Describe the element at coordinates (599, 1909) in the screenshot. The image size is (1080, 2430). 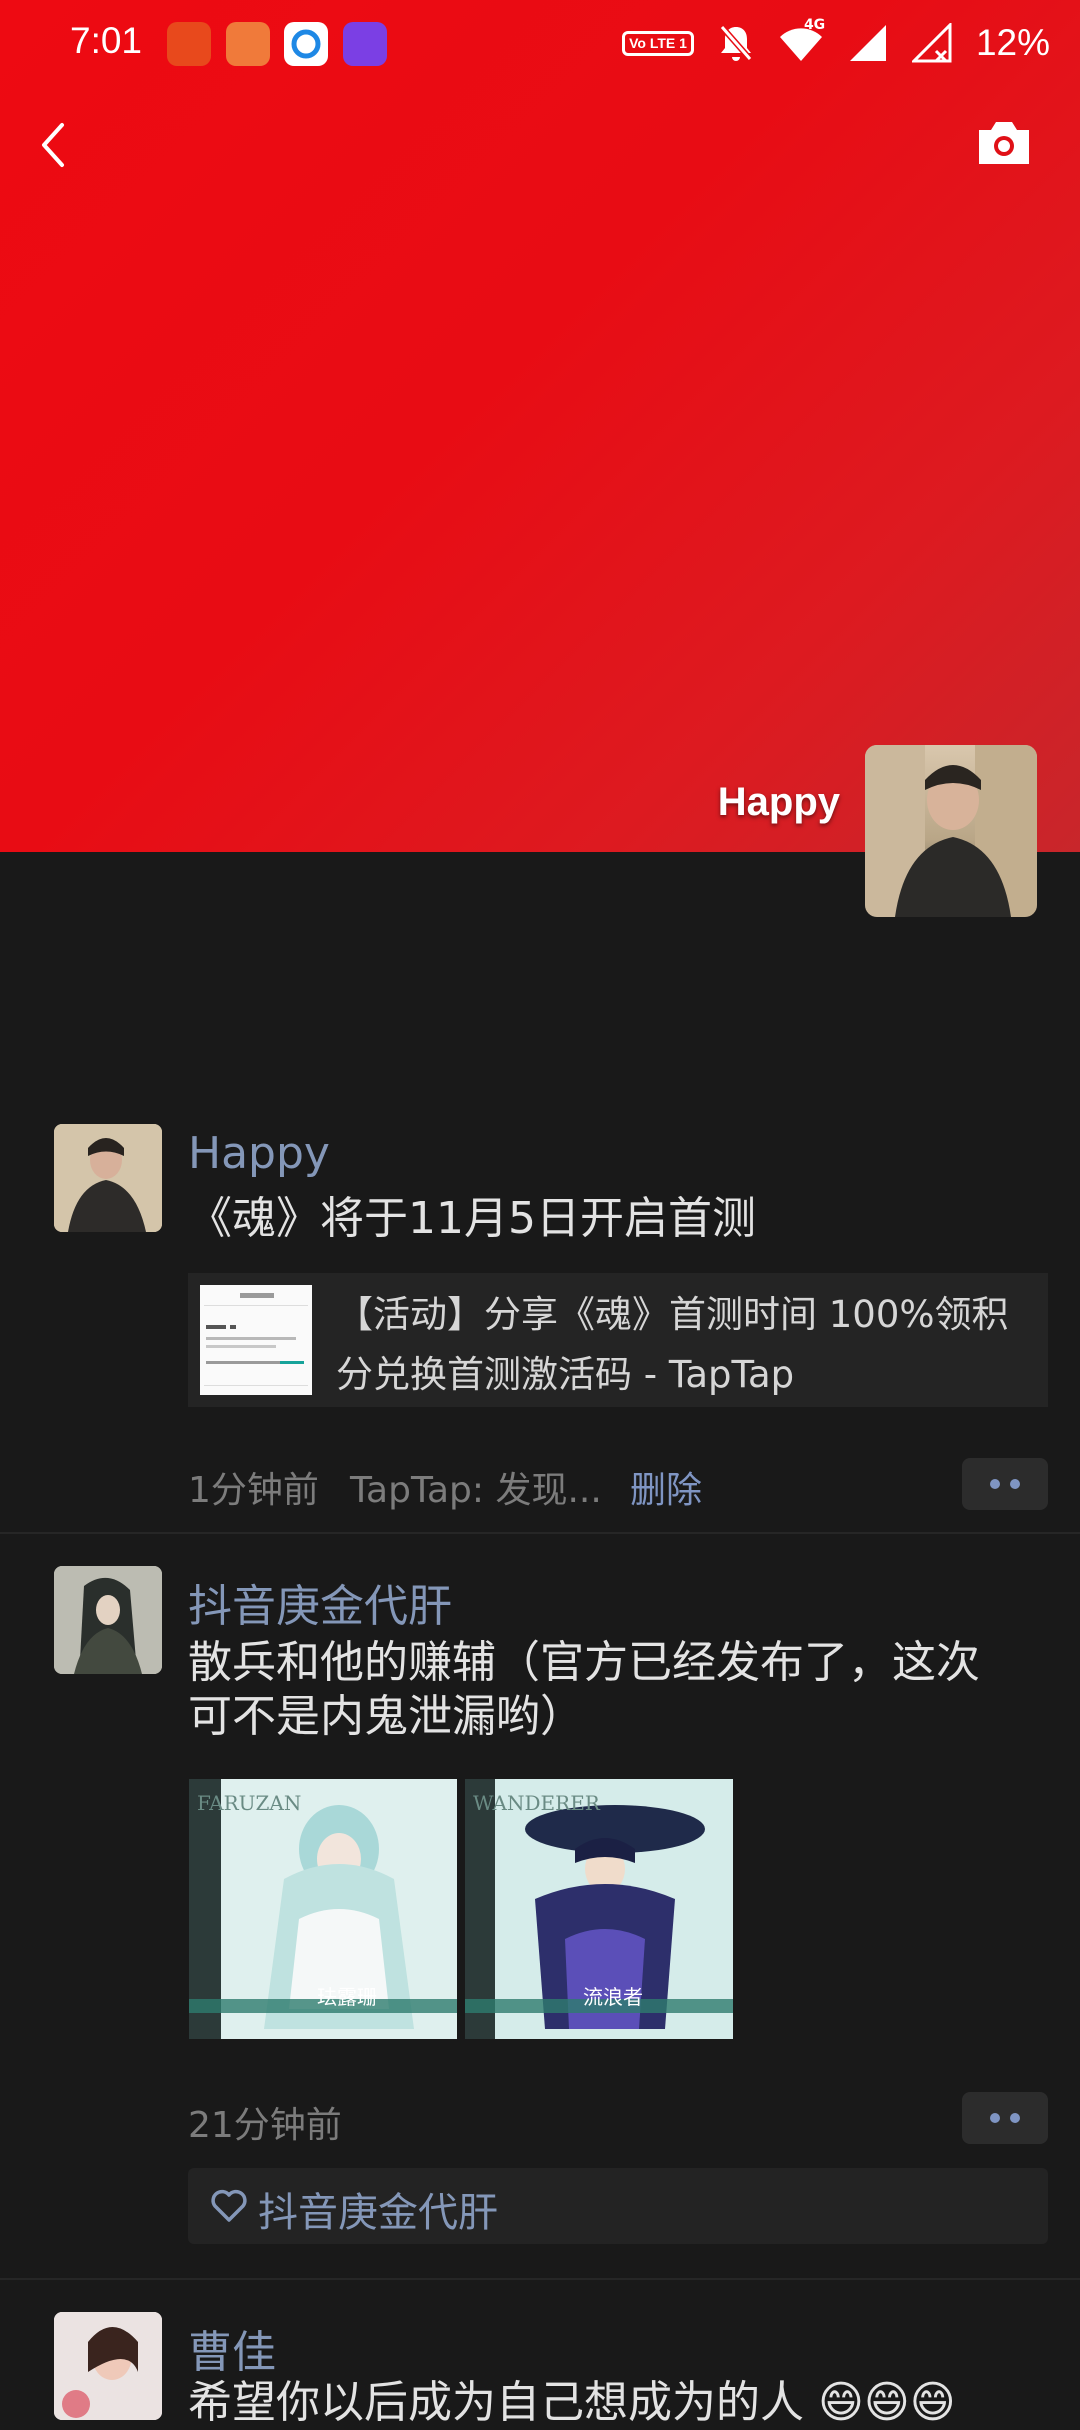
I see `post-image: WANDERER 流浪者` at that location.